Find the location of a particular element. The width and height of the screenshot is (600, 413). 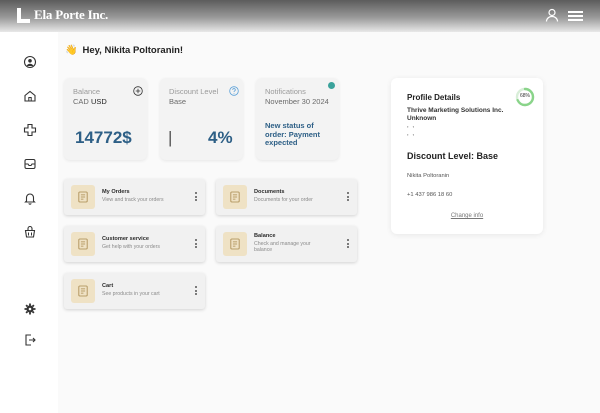

user-circle-icon is located at coordinates (30, 62).